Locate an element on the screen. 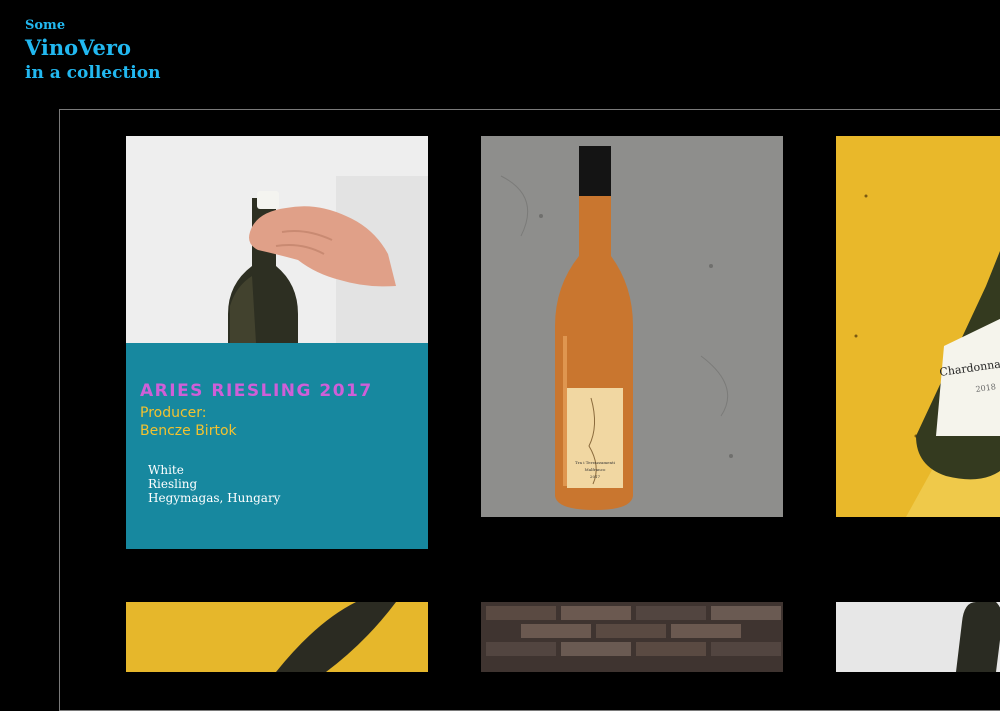 The image size is (1000, 711). producer-name: Bencze Birtok is located at coordinates (188, 431).